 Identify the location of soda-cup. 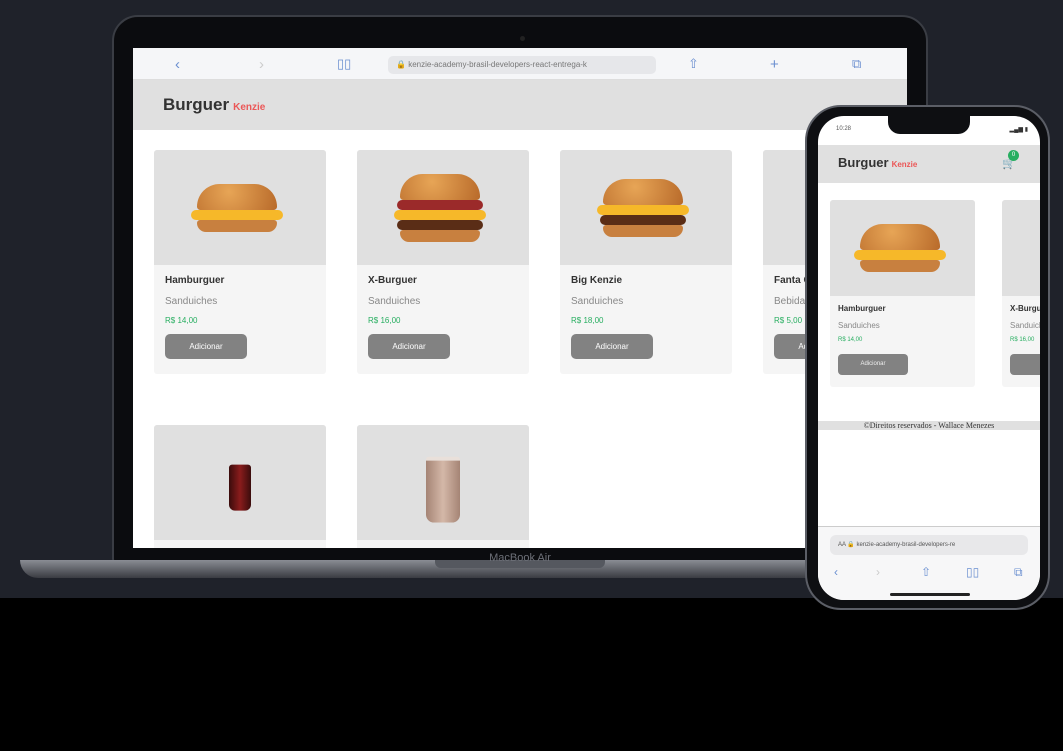
(240, 487).